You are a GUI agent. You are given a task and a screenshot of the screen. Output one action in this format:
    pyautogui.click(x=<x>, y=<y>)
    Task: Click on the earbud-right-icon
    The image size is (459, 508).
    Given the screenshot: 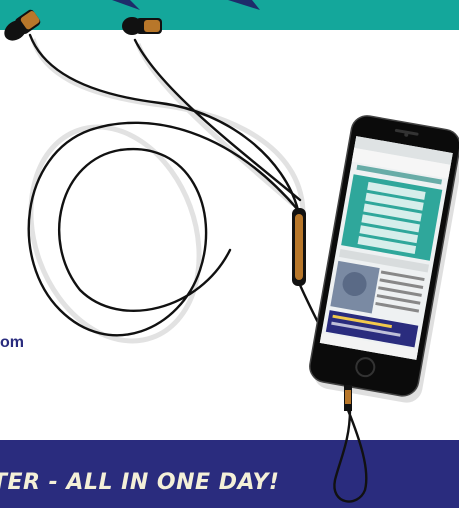 What is the action you would take?
    pyautogui.click(x=142, y=26)
    